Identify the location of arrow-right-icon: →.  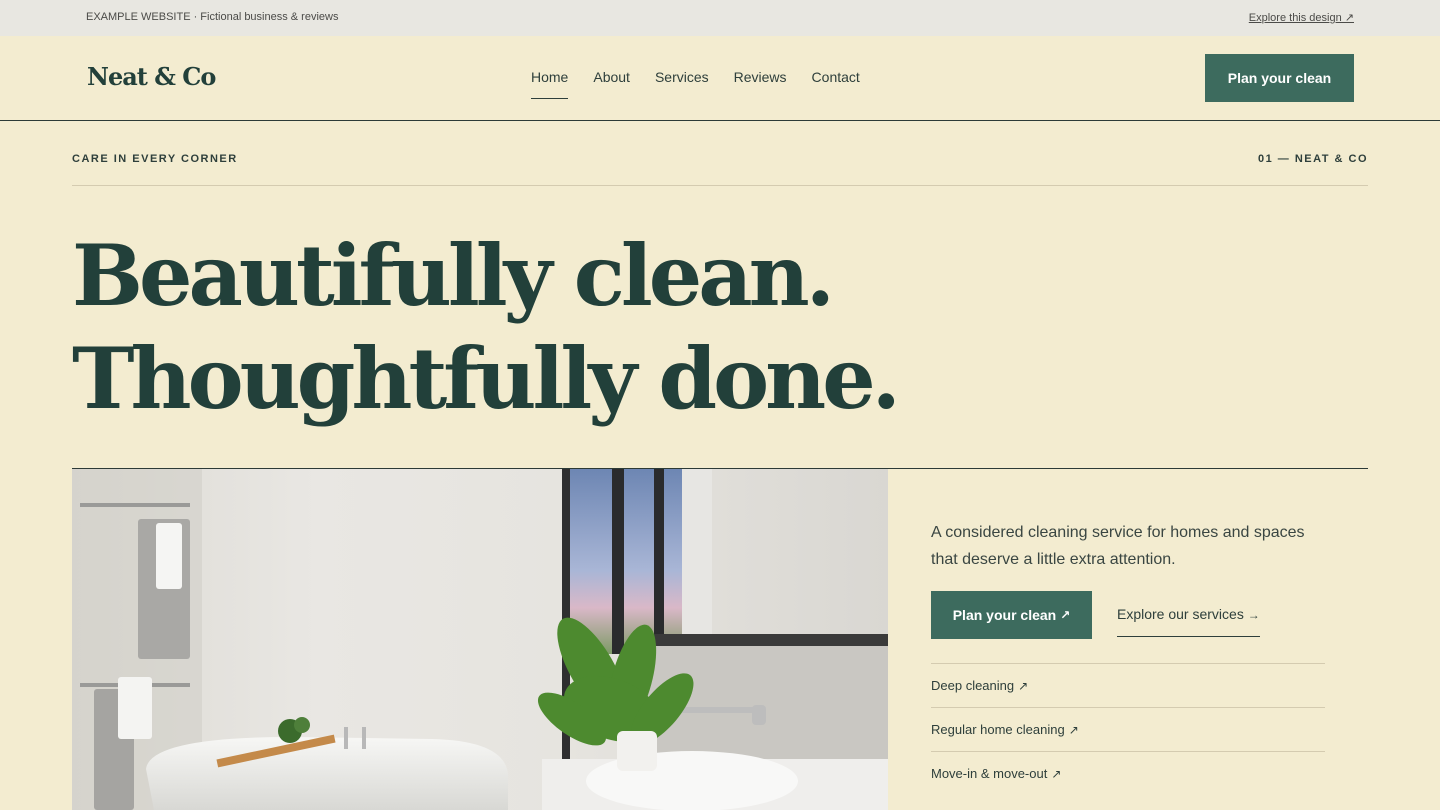
(1253, 615).